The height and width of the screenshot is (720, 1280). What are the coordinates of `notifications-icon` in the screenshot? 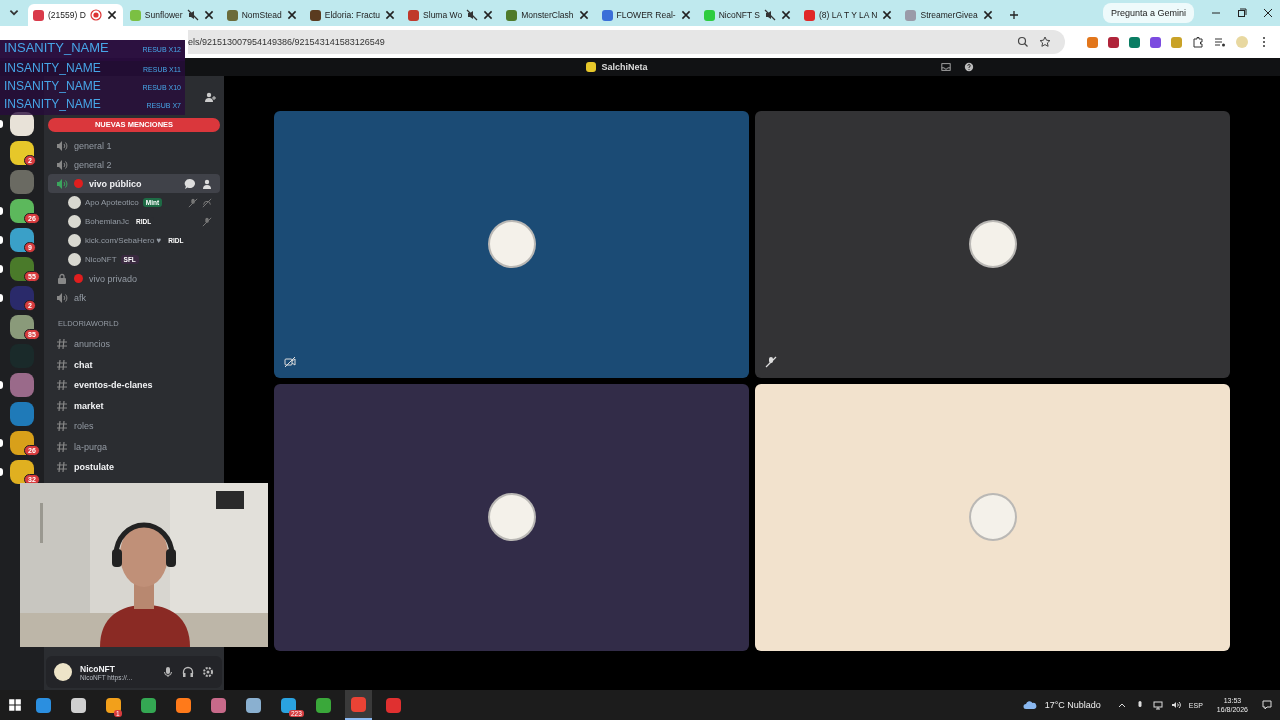 It's located at (1267, 705).